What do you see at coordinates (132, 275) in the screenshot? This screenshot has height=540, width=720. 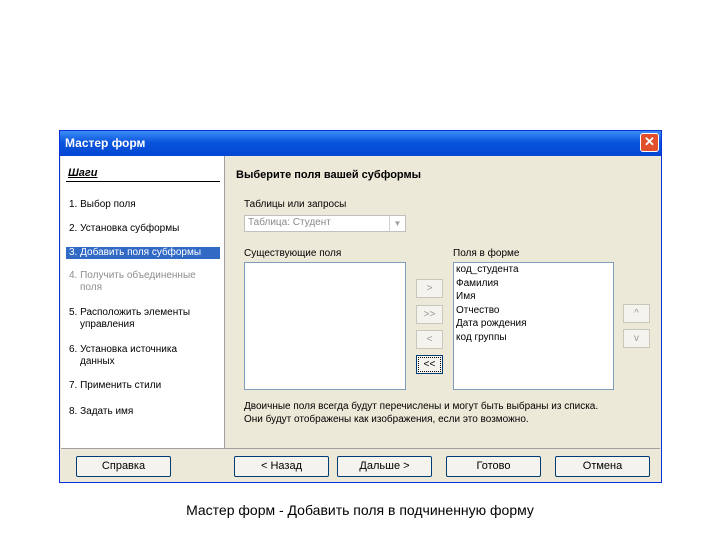 I see `step-4-line1: 4. Получить объединенные` at bounding box center [132, 275].